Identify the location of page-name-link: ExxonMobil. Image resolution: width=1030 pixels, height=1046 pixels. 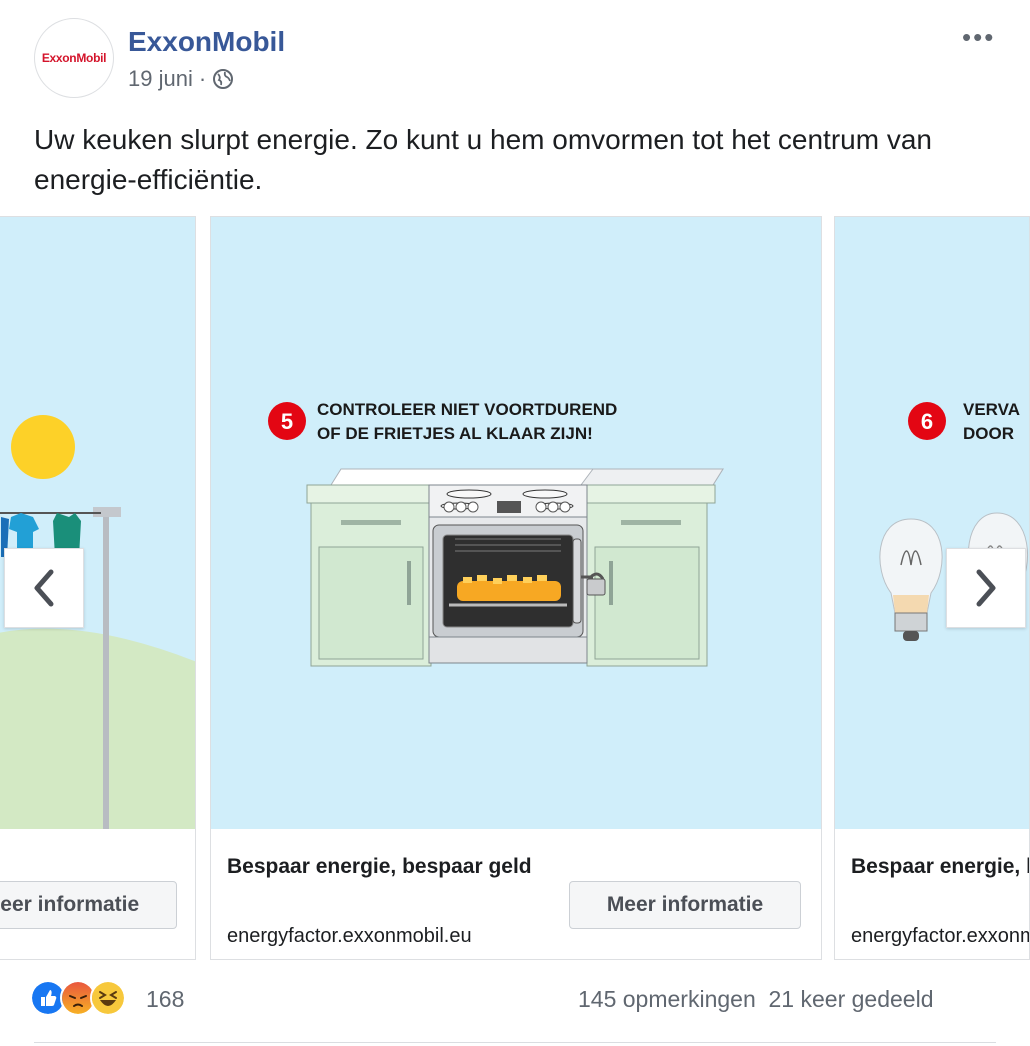
(206, 42).